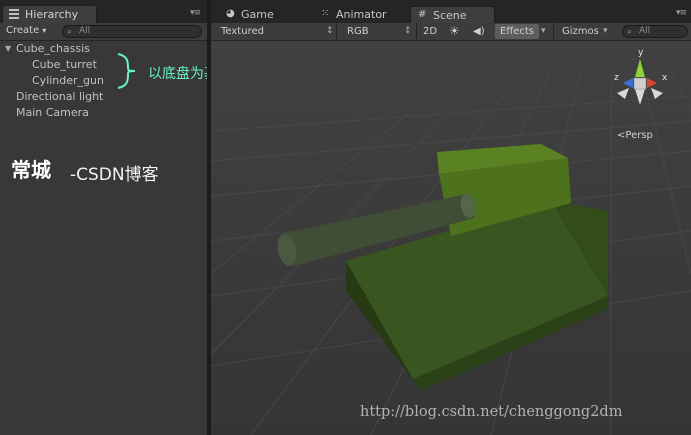 The image size is (691, 435). Describe the element at coordinates (645, 31) in the screenshot. I see `scene-search-placeholder: All` at that location.